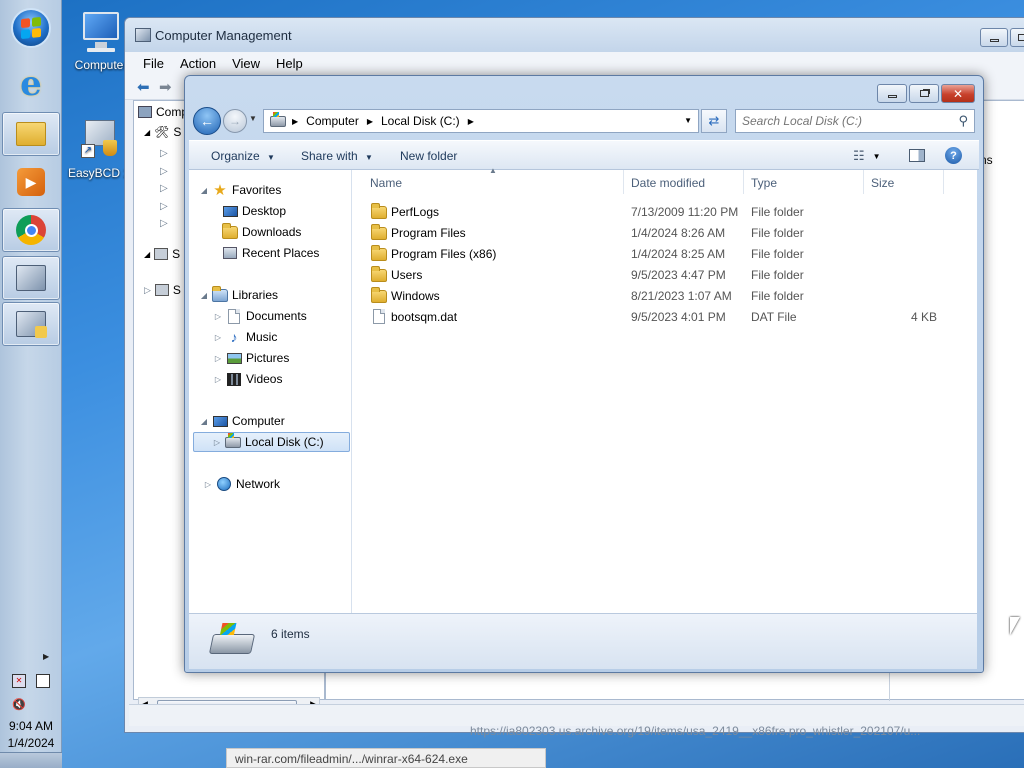 The width and height of the screenshot is (1024, 768). I want to click on tree-subitems: ▷ ▷ ▷ ▷ ▷, so click(164, 188).